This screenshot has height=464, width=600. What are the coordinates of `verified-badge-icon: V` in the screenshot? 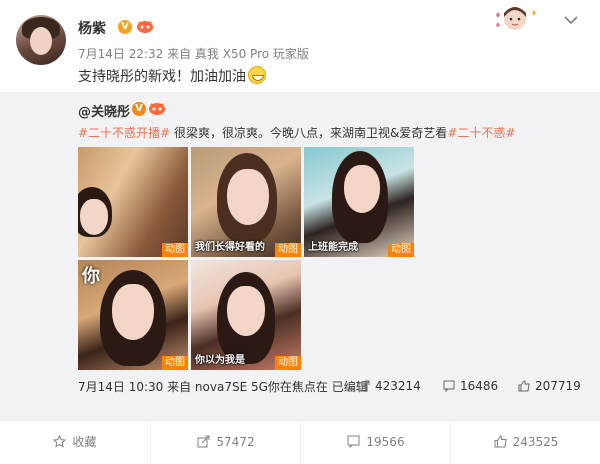 It's located at (125, 27).